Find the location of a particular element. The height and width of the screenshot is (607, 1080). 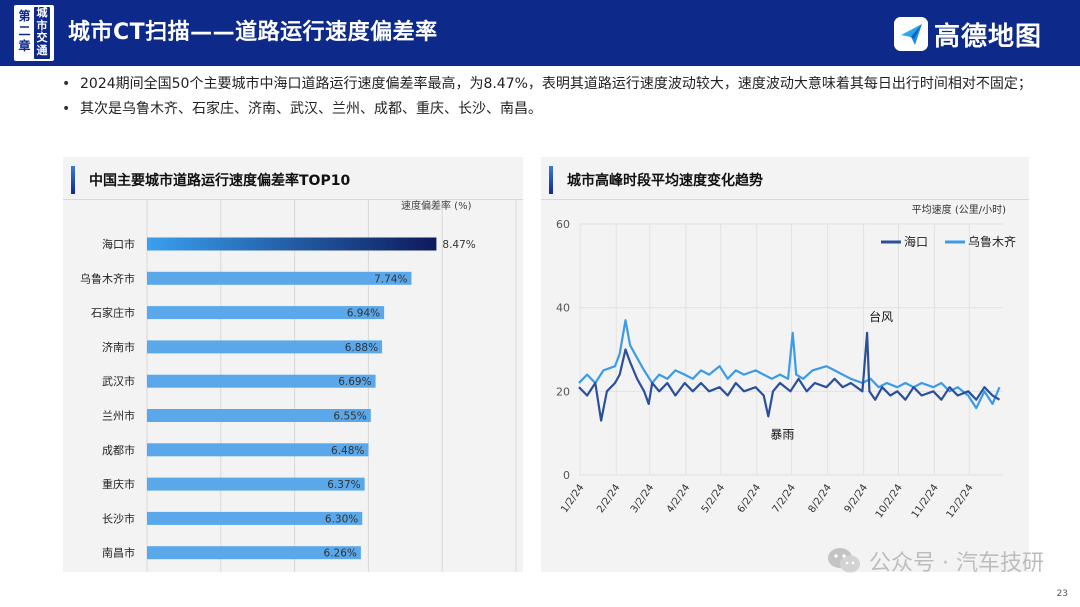

x-tick-label: 10/2/24 is located at coordinates (889, 501).